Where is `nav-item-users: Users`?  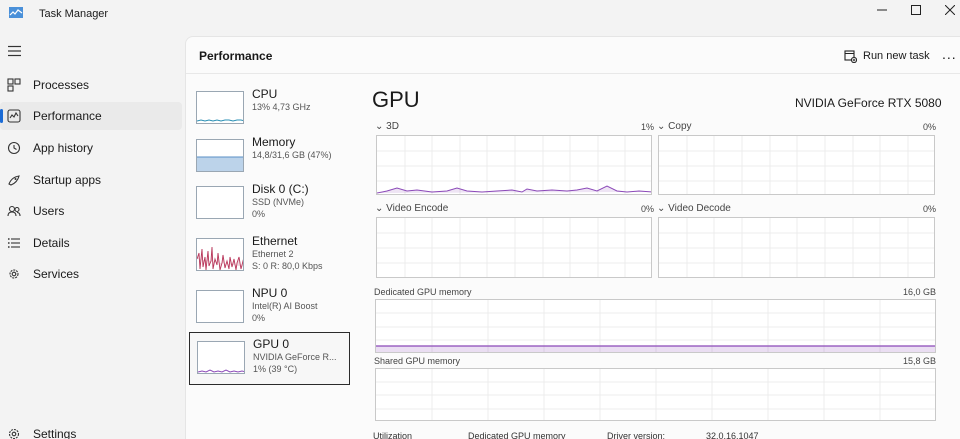
nav-item-users: Users is located at coordinates (91, 211).